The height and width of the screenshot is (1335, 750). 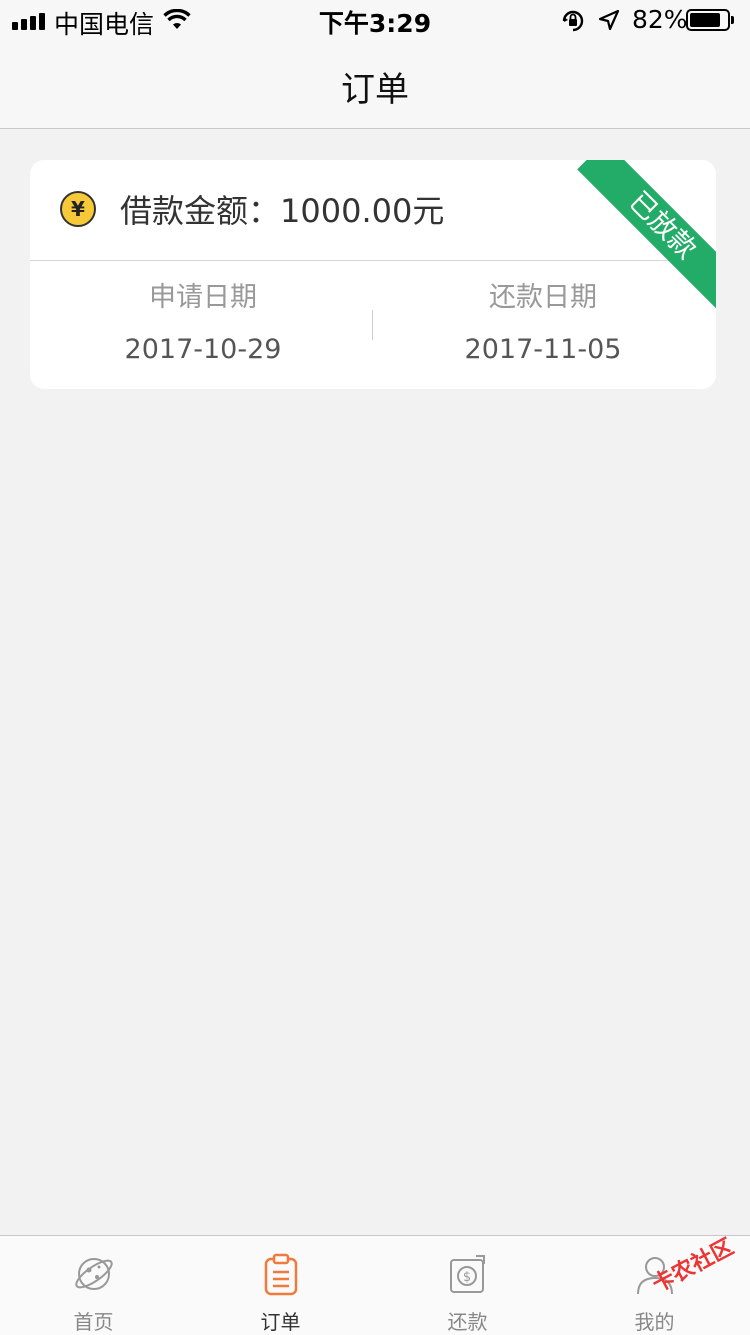 I want to click on clipboard-icon, so click(x=281, y=1274).